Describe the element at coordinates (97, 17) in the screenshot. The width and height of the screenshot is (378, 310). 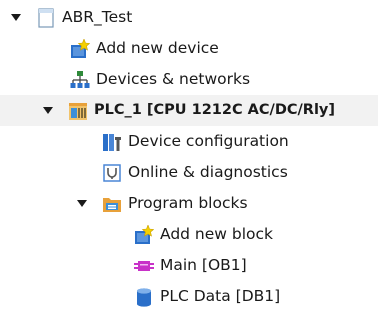
I see `tree-item-label: ABR_Test` at that location.